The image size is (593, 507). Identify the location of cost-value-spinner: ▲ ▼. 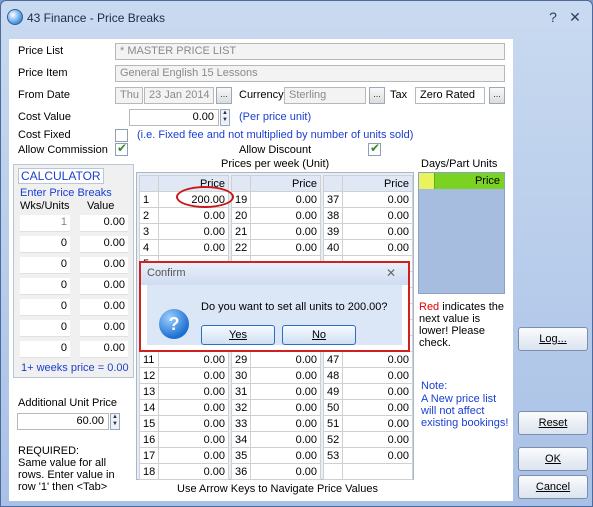
(225, 117).